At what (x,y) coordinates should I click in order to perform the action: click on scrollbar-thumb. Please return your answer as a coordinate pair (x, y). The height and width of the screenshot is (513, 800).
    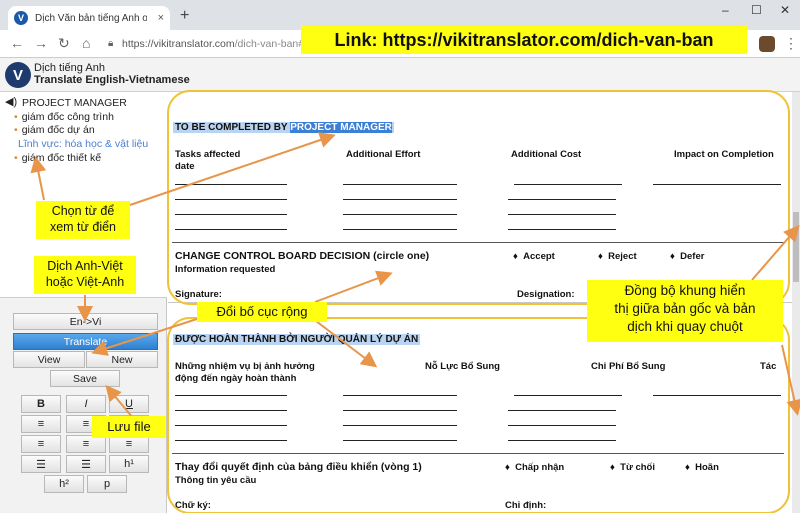
    Looking at the image, I should click on (796, 247).